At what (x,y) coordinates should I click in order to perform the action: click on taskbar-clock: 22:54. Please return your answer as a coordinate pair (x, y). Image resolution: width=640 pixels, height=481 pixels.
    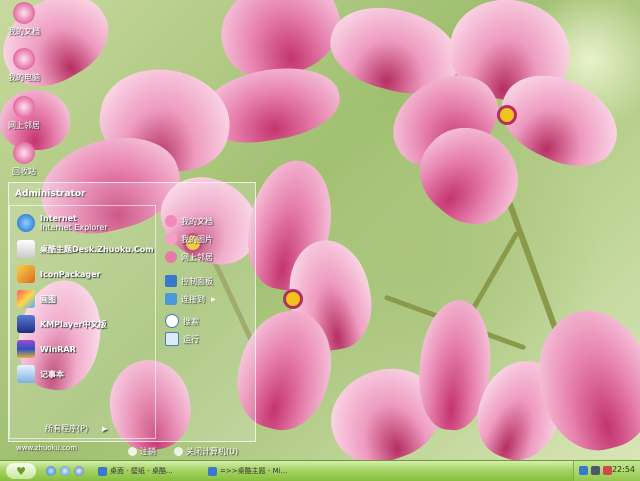
    Looking at the image, I should click on (623, 469).